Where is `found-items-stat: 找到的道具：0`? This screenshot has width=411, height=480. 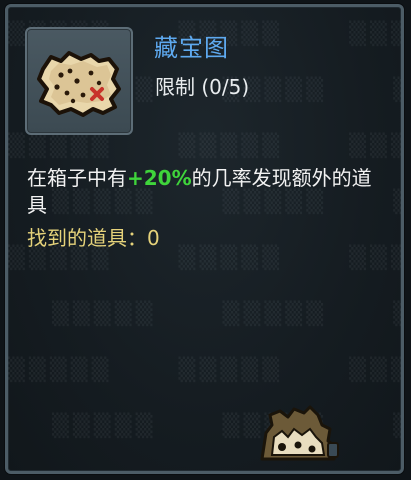
found-items-stat: 找到的道具：0 is located at coordinates (93, 236).